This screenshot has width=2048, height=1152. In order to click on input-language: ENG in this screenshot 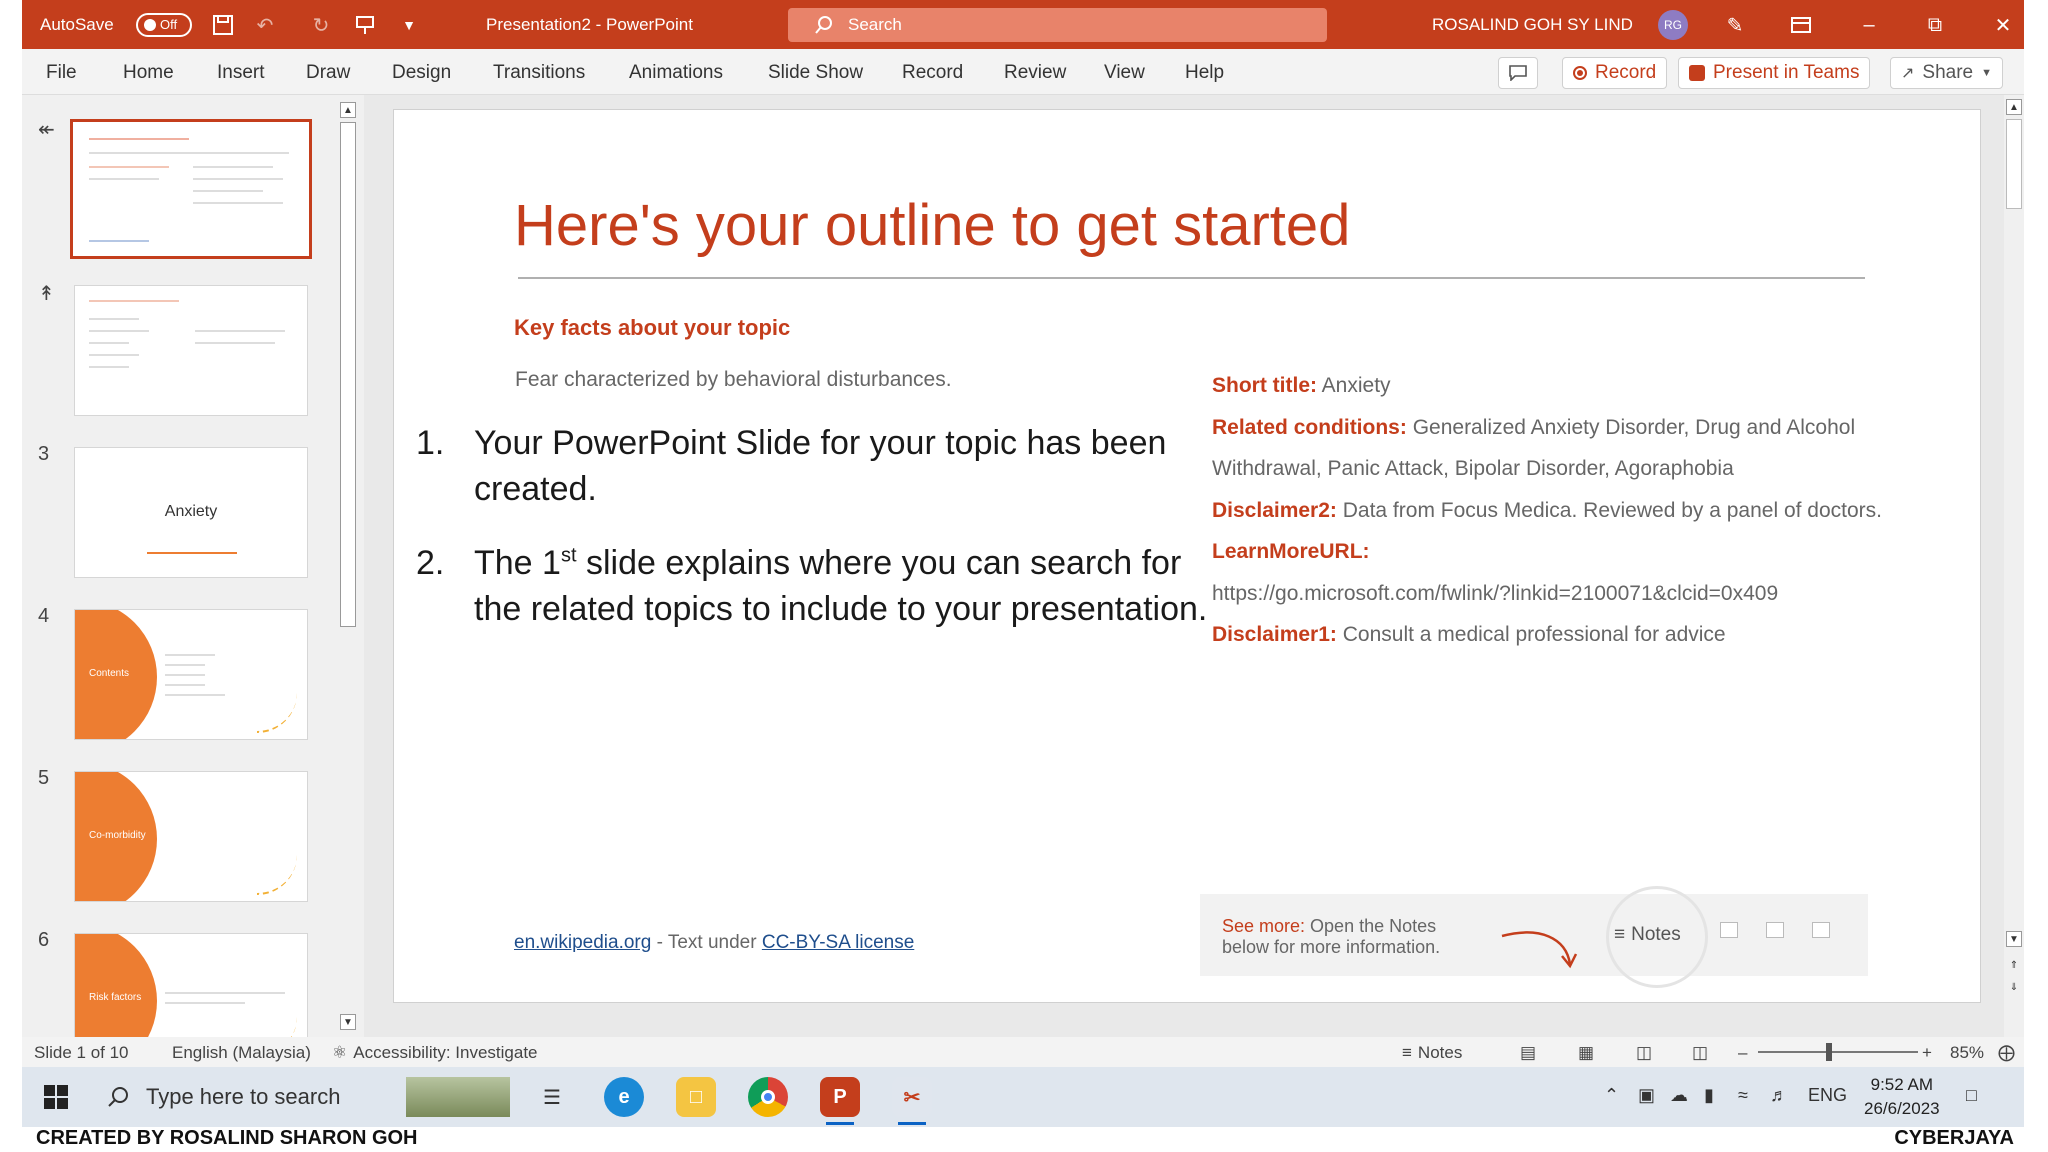, I will do `click(1827, 1095)`.